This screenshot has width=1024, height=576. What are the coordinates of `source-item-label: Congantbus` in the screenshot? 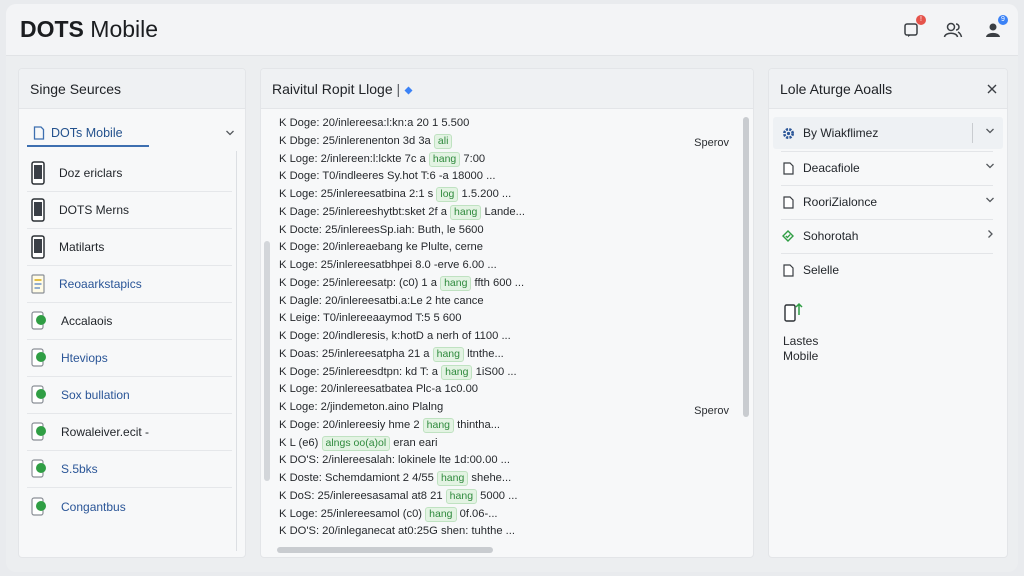 It's located at (93, 506).